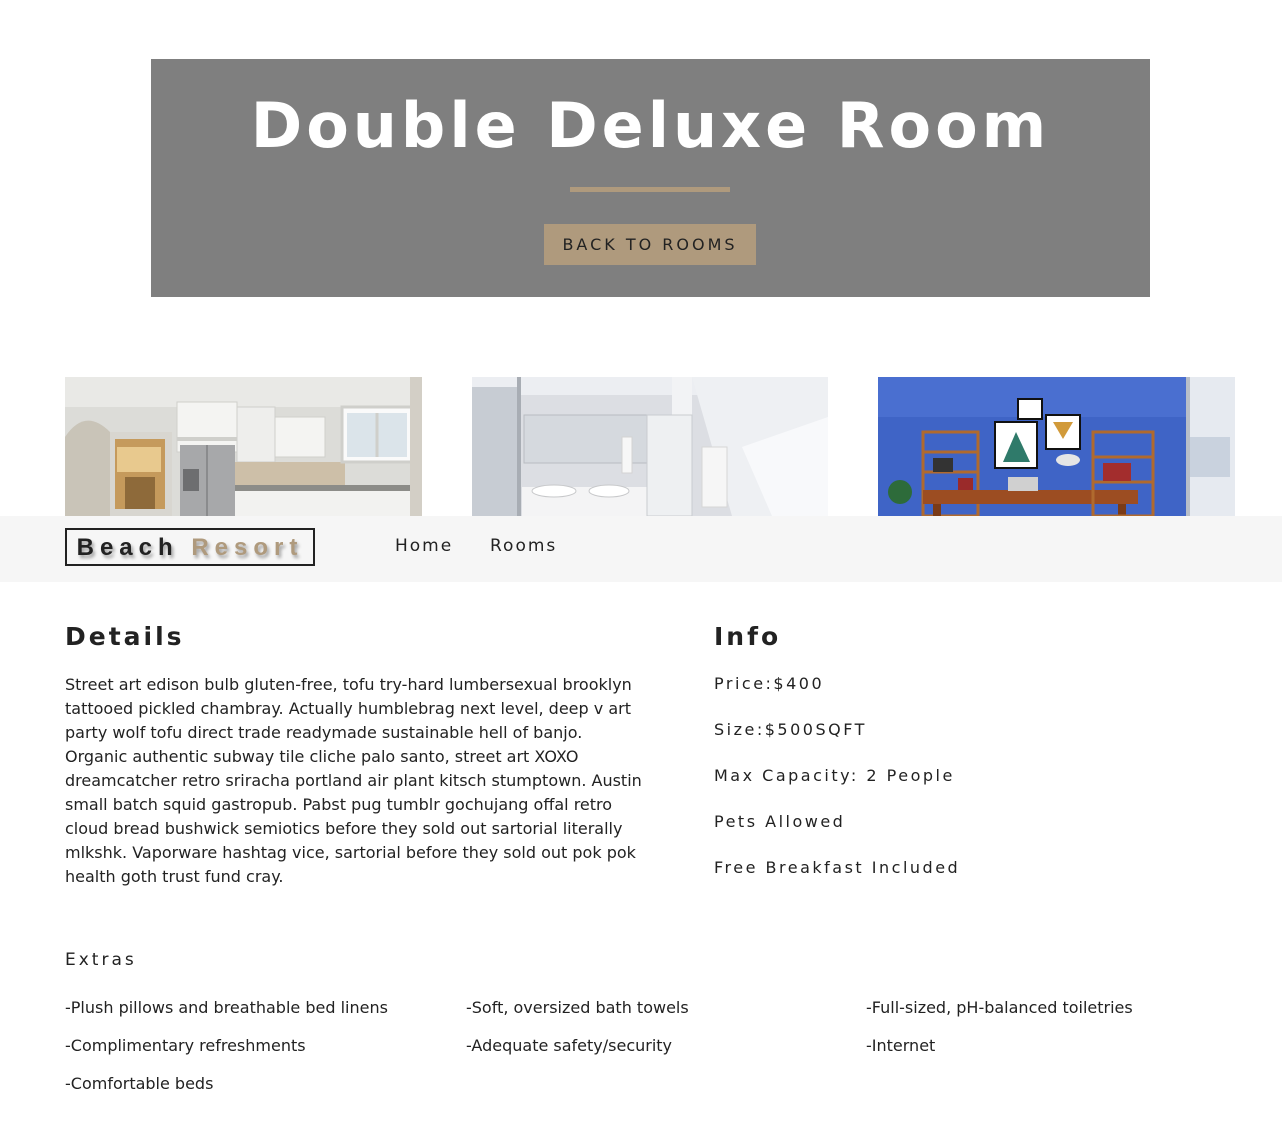  What do you see at coordinates (577, 1007) in the screenshot?
I see `extras-item: -Soft, oversized bath towels` at bounding box center [577, 1007].